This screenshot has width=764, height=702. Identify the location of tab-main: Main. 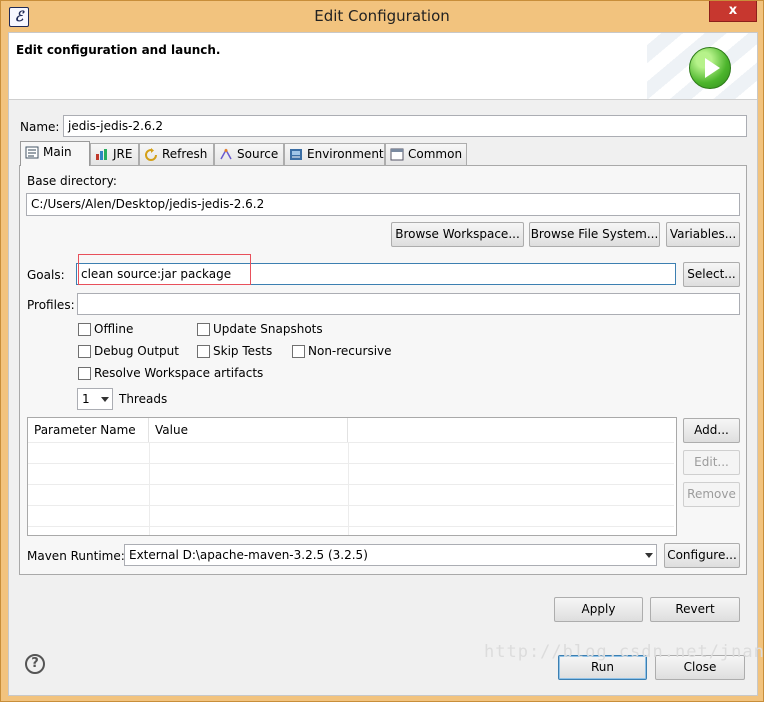
(55, 153).